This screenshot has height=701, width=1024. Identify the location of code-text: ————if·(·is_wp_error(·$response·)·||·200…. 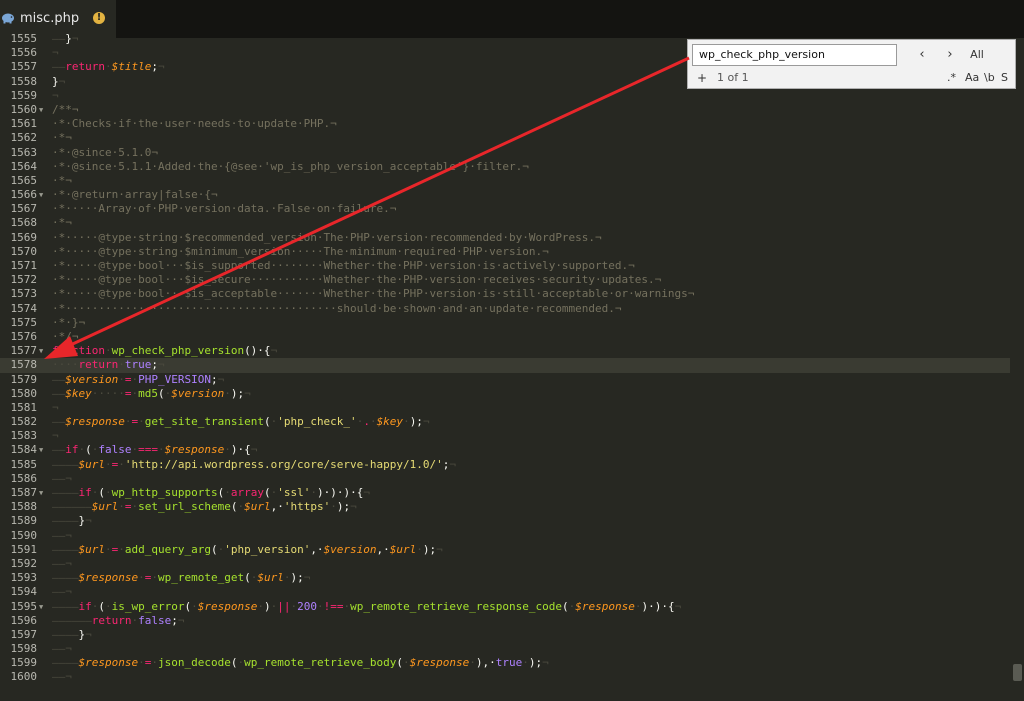
(366, 607).